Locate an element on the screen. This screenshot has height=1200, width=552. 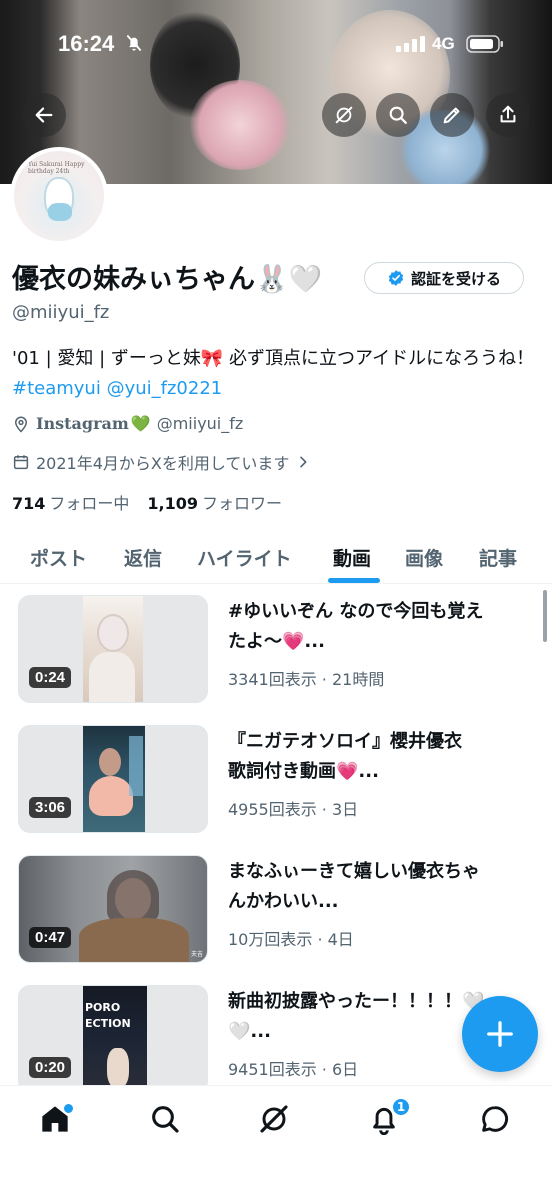
back-button is located at coordinates (44, 115).